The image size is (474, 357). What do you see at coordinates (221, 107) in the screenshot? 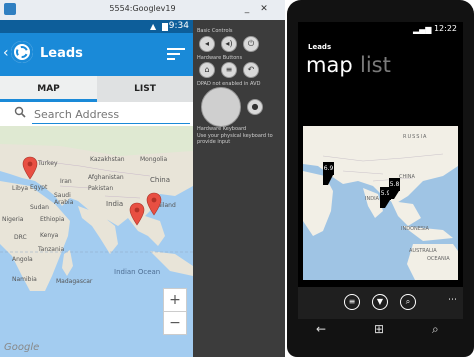
I see `dpad-control` at bounding box center [221, 107].